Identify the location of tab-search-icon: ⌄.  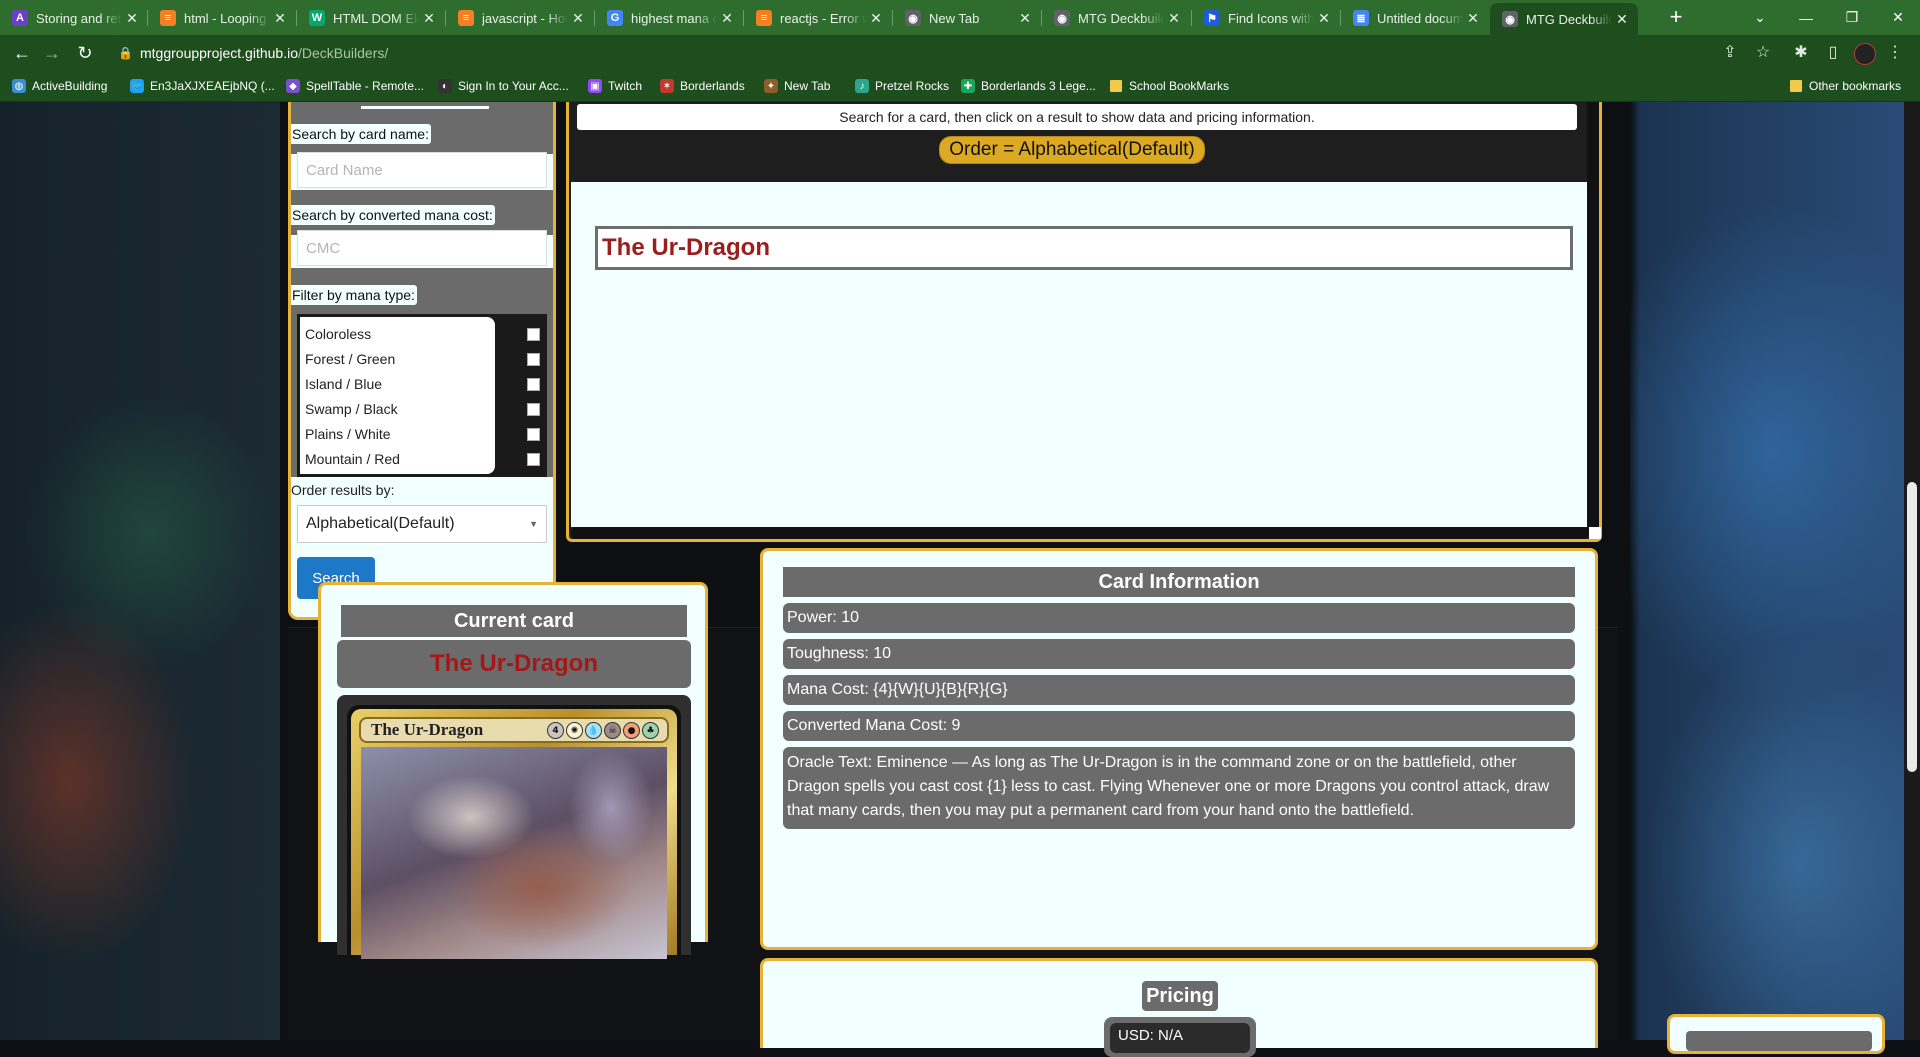
(1760, 17).